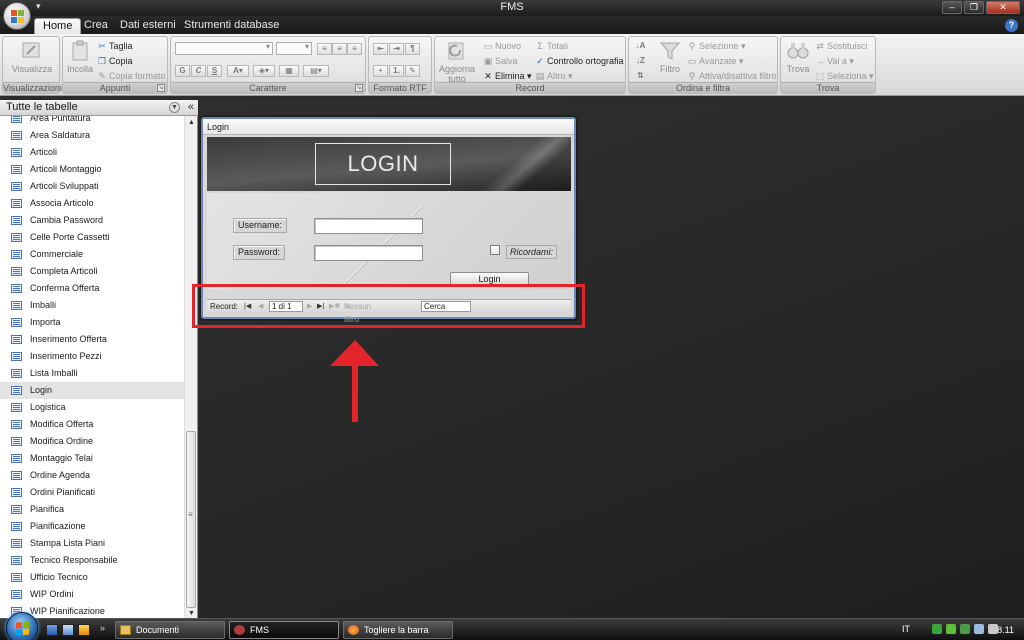 This screenshot has height=640, width=1024. Describe the element at coordinates (500, 61) in the screenshot. I see `save-record-button: ▣ Salva` at that location.